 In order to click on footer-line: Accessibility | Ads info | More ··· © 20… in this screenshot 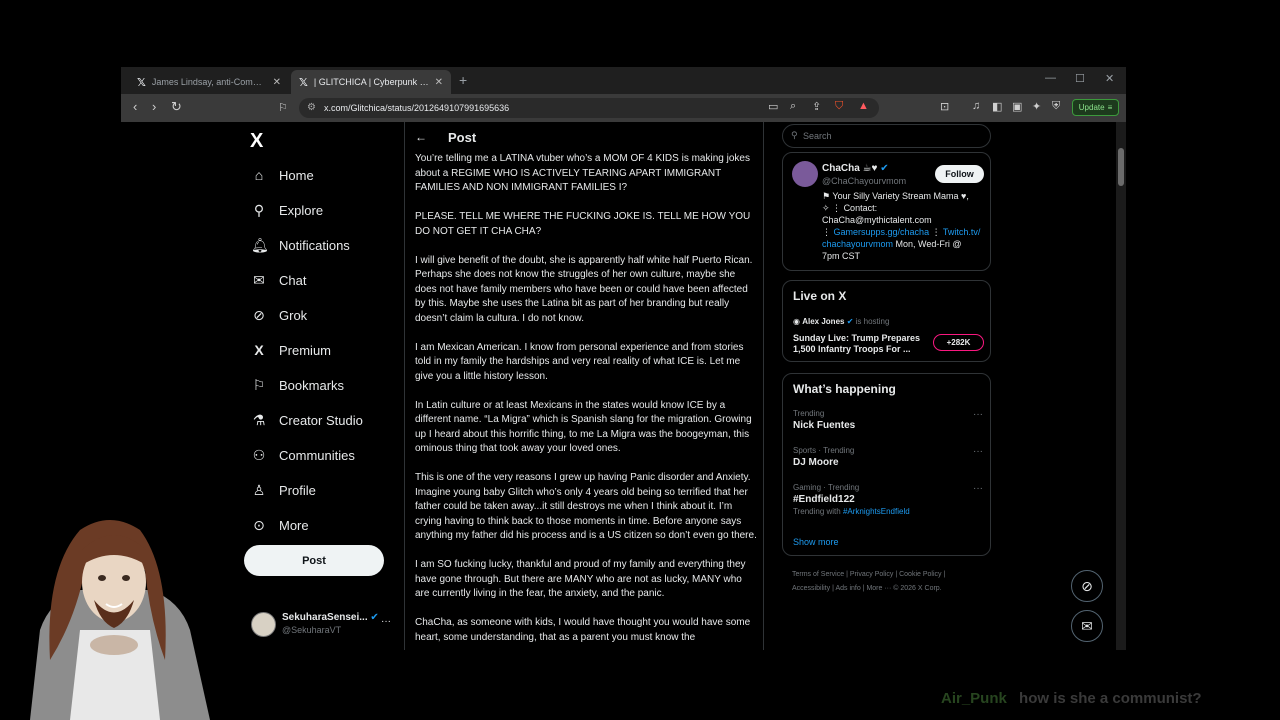, I will do `click(892, 589)`.